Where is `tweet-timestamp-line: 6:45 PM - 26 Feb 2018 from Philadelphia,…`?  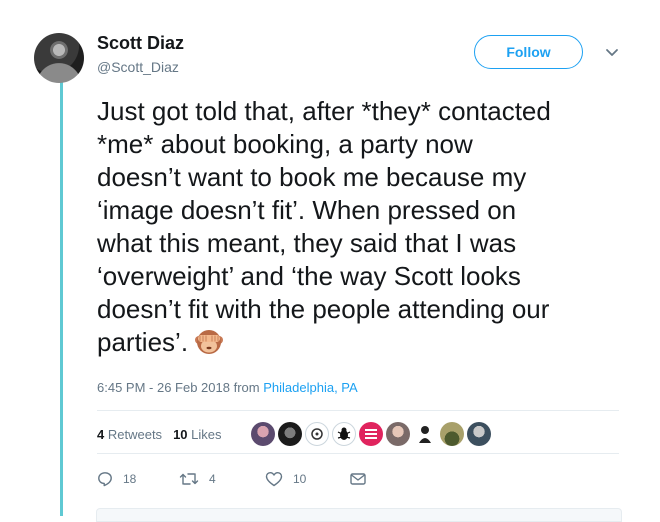
tweet-timestamp-line: 6:45 PM - 26 Feb 2018 from Philadelphia,… is located at coordinates (227, 387).